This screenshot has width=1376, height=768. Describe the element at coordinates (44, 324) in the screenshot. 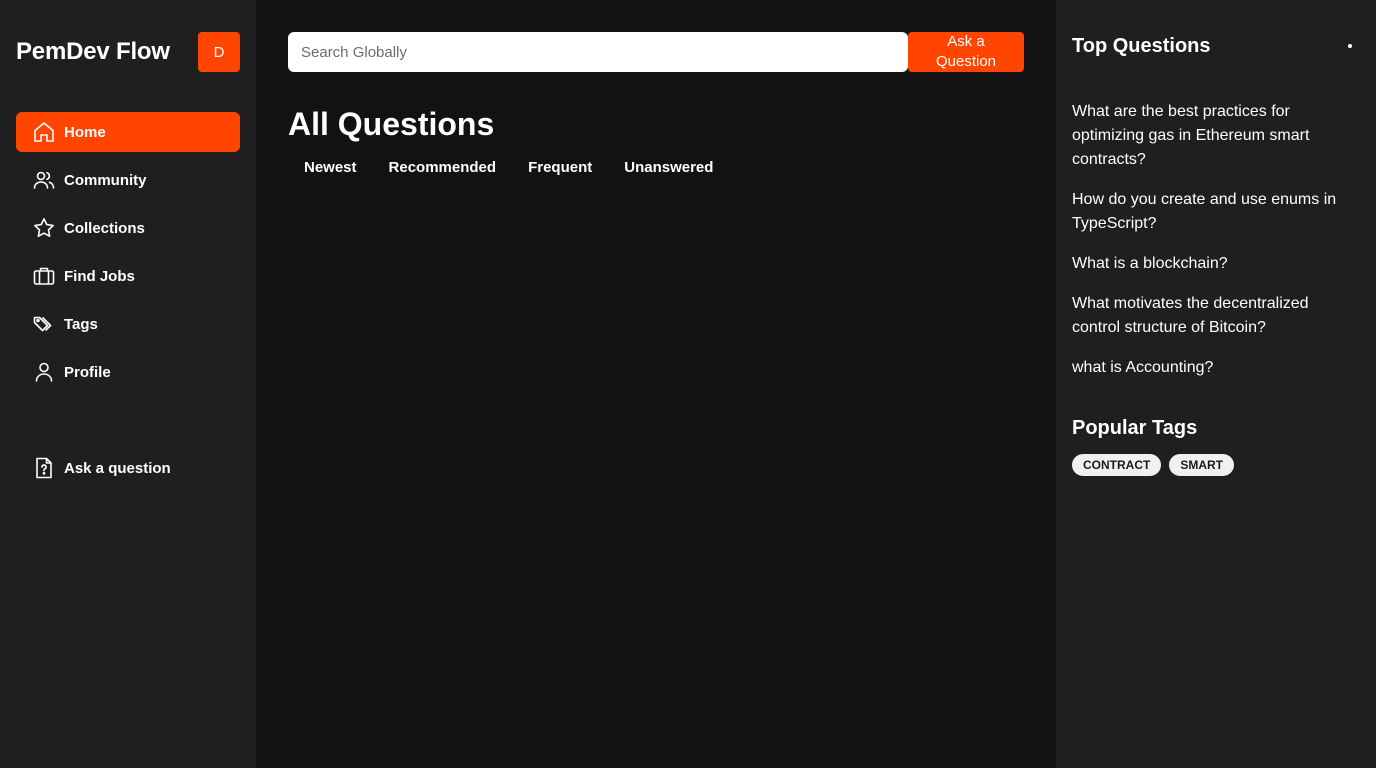

I see `tag-icon` at that location.